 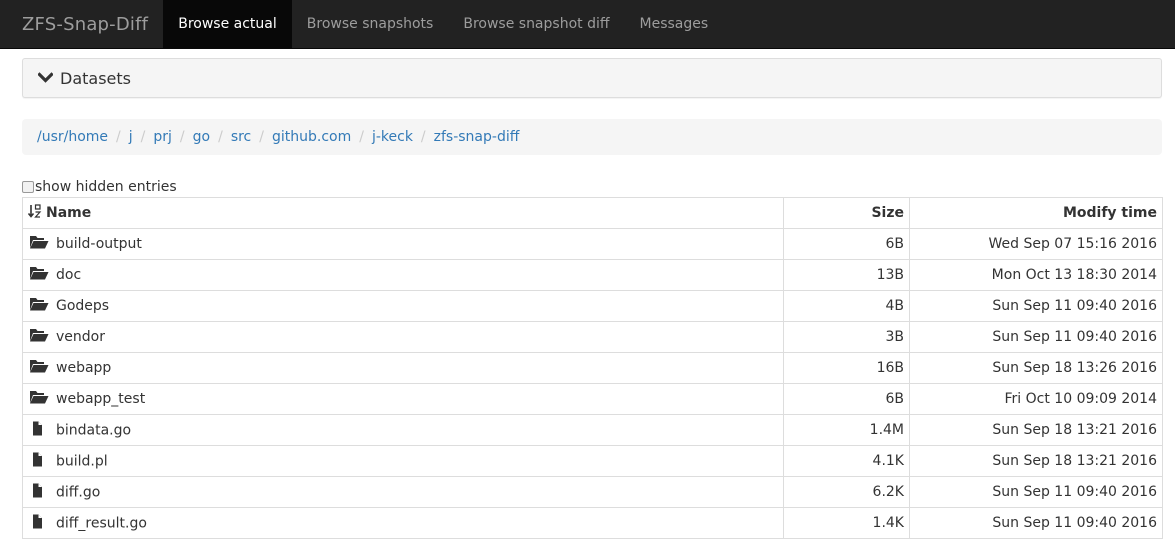 What do you see at coordinates (846, 523) in the screenshot?
I see `file-size: 1.4K` at bounding box center [846, 523].